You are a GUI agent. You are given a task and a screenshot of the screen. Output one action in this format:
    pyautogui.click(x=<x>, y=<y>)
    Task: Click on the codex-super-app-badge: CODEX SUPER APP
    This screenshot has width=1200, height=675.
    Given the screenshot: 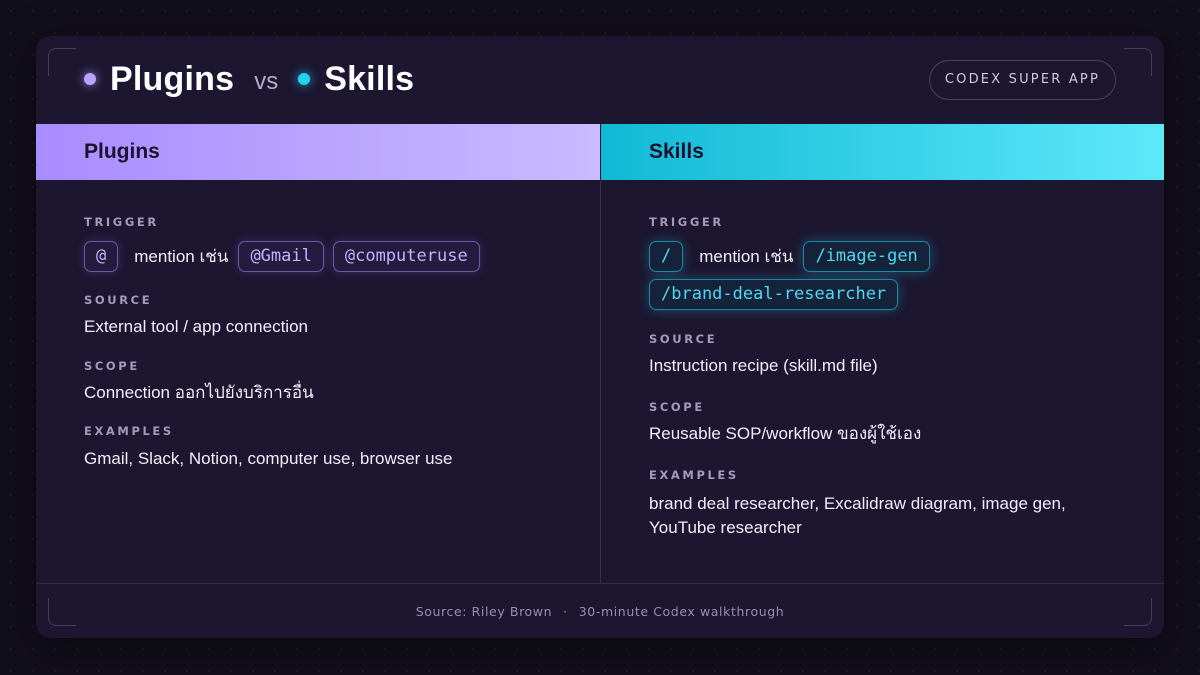 What is the action you would take?
    pyautogui.click(x=1022, y=80)
    